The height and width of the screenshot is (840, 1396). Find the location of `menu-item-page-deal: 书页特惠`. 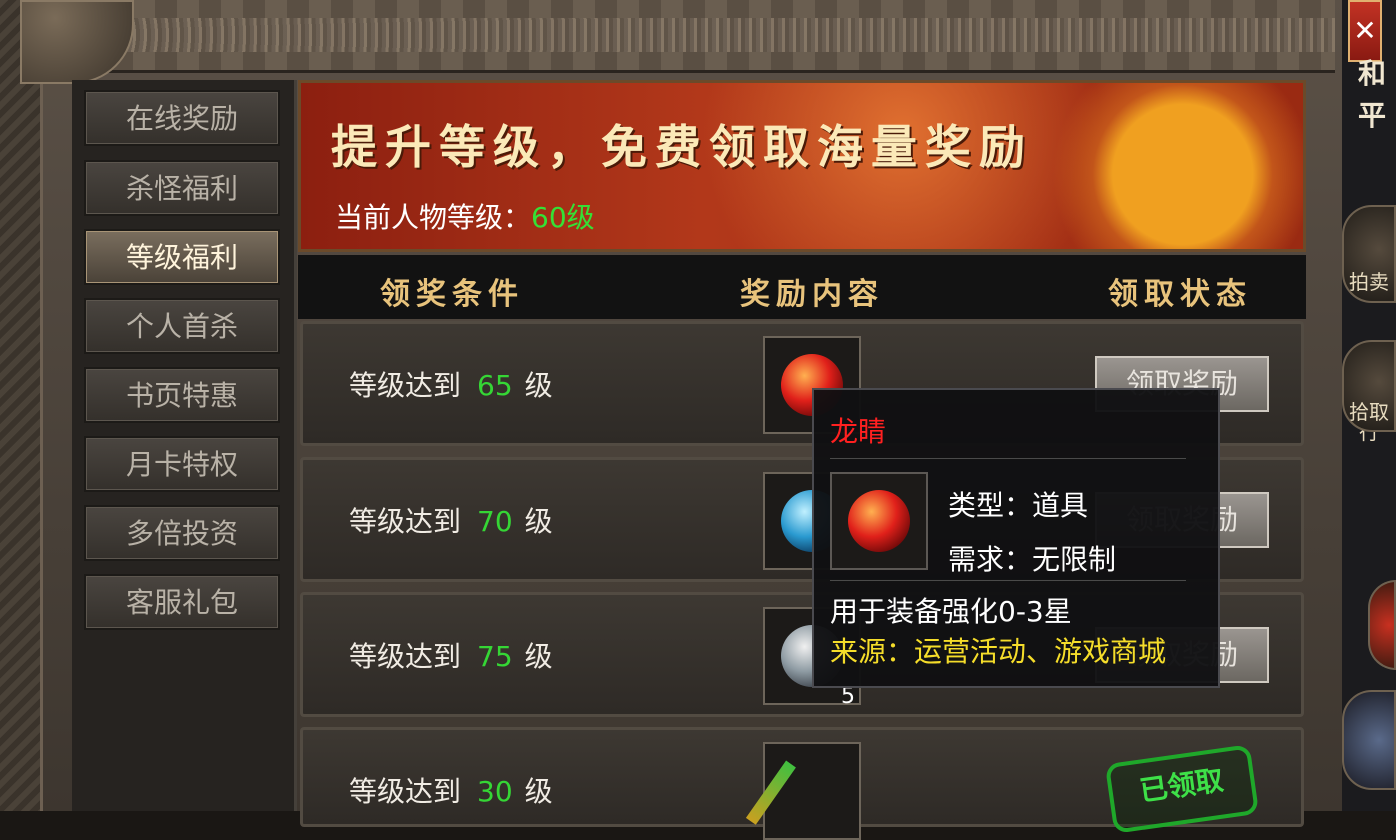

menu-item-page-deal: 书页特惠 is located at coordinates (182, 395).